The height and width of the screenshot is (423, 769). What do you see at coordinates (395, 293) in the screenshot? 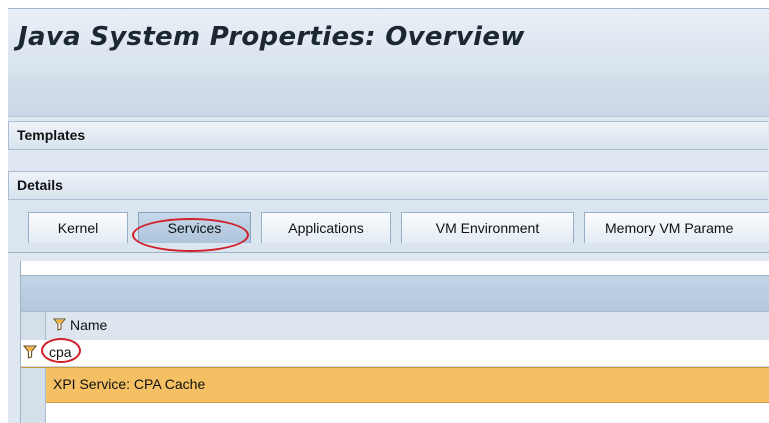
I see `table-toolbar` at bounding box center [395, 293].